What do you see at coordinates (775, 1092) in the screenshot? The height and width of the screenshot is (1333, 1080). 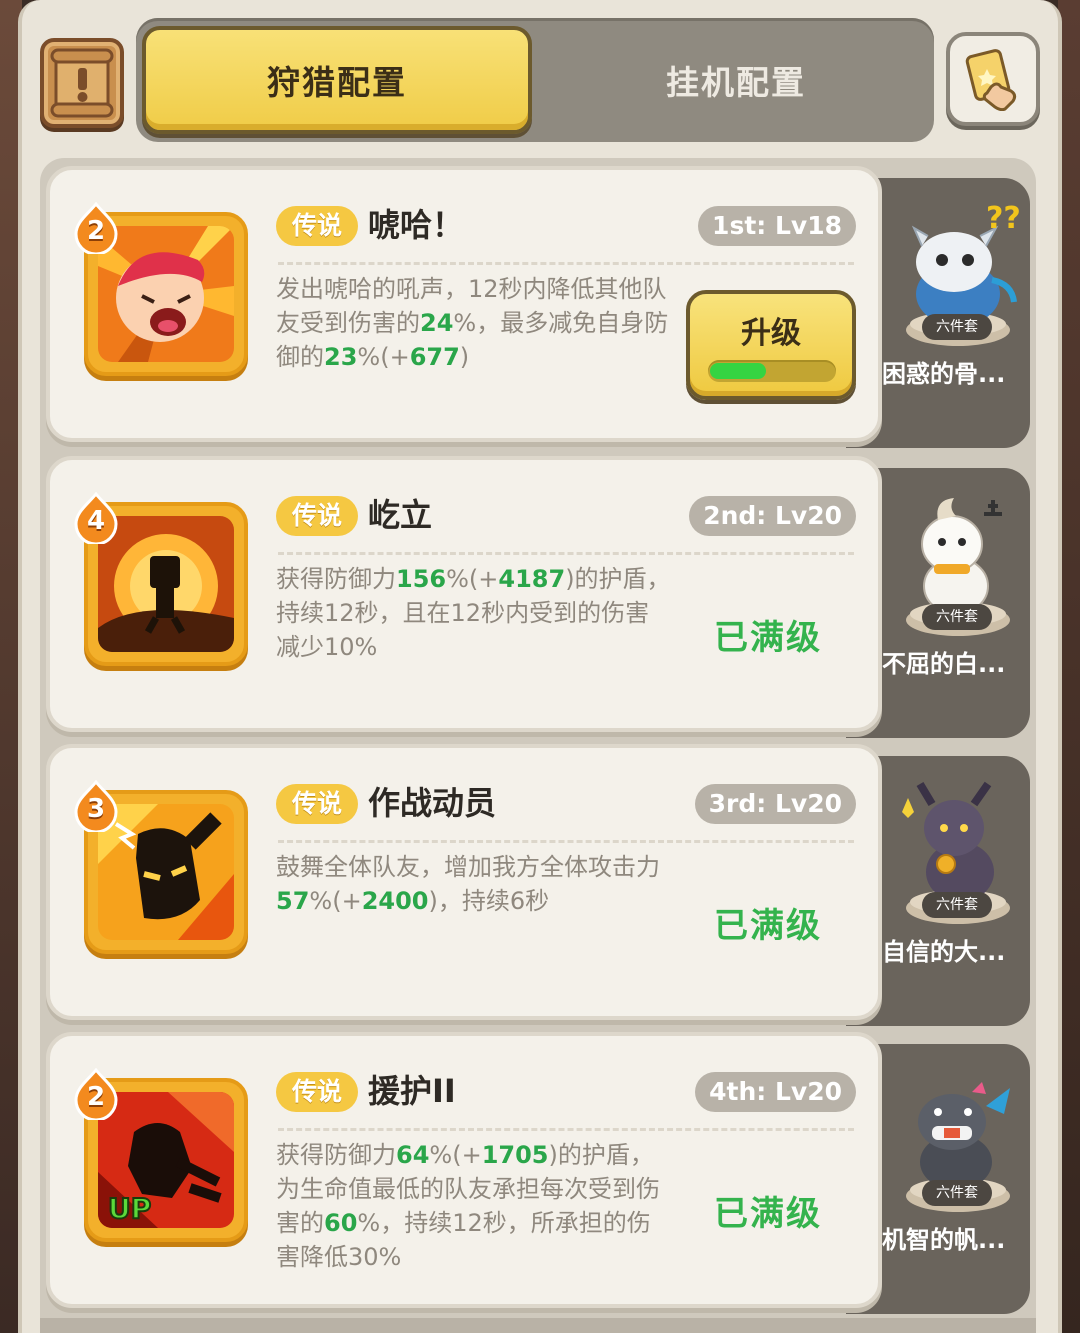 I see `slot-level-badge: 4th: Lv20` at bounding box center [775, 1092].